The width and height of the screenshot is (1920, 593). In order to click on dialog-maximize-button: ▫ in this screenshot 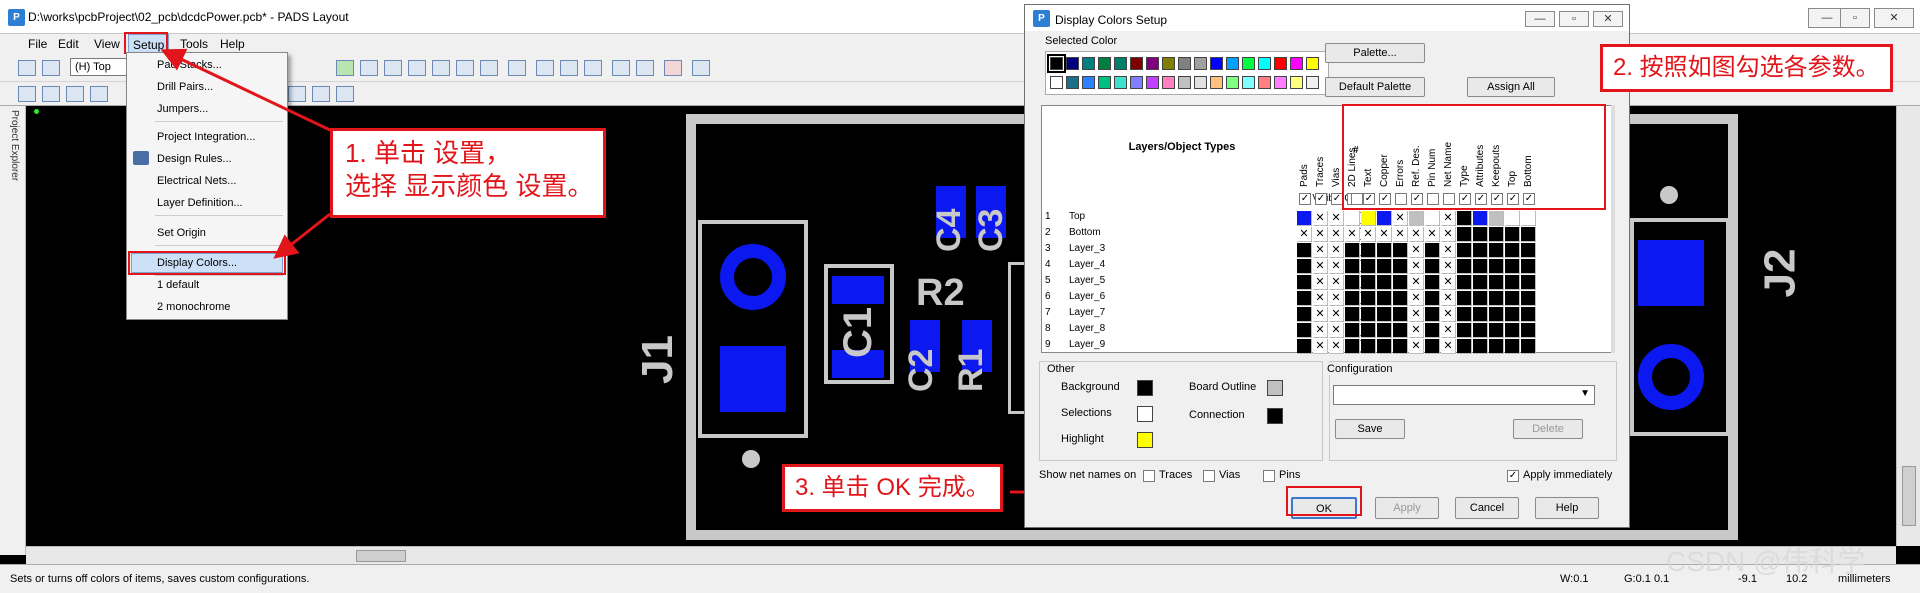, I will do `click(1574, 19)`.